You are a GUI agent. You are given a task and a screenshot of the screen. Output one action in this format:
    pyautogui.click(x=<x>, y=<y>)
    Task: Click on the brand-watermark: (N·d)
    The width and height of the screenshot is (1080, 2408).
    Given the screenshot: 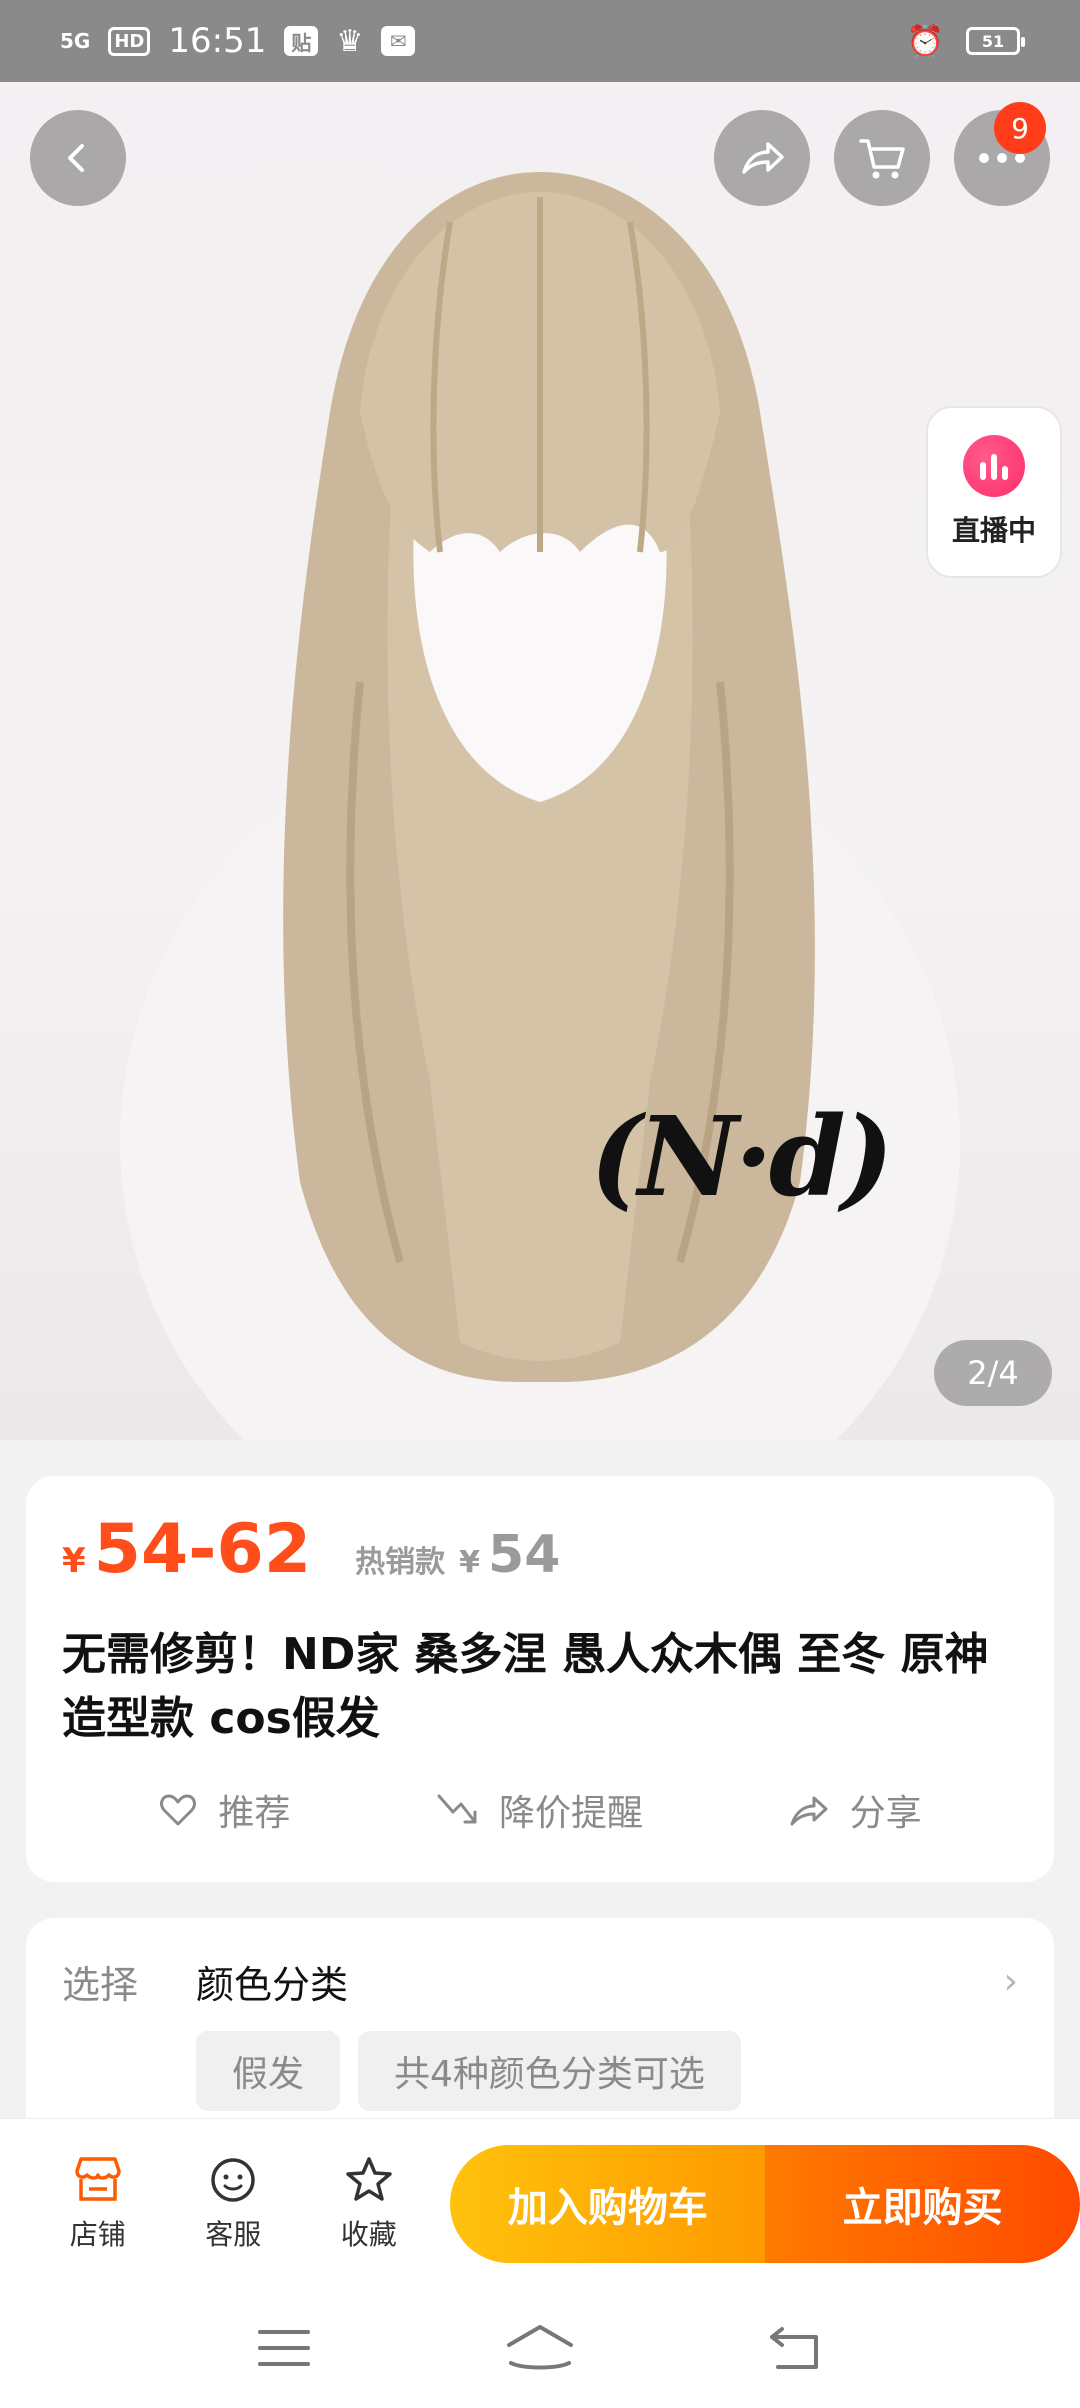 What is the action you would take?
    pyautogui.click(x=742, y=1156)
    